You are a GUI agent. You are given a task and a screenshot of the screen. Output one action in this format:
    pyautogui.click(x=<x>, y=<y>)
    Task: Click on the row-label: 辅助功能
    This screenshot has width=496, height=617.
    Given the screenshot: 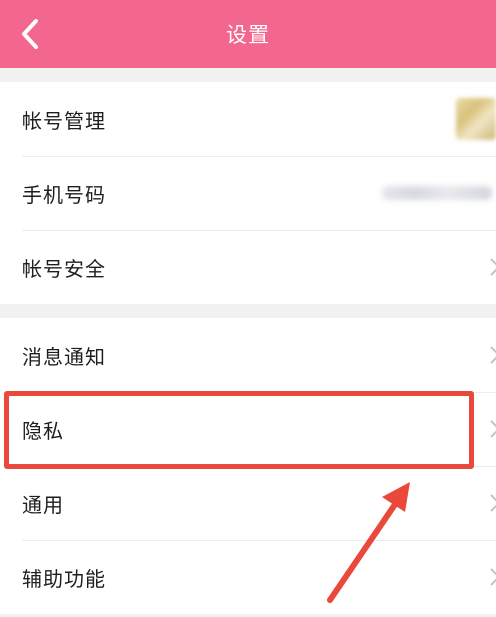 What is the action you would take?
    pyautogui.click(x=64, y=578)
    